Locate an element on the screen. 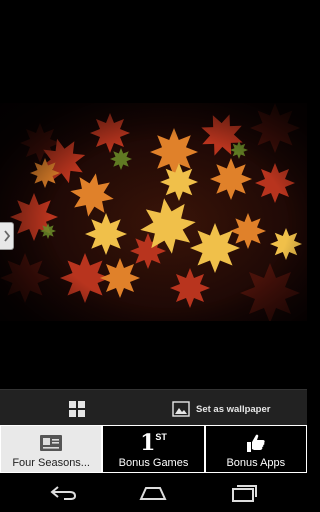  first-place-icon: 1ST is located at coordinates (153, 443).